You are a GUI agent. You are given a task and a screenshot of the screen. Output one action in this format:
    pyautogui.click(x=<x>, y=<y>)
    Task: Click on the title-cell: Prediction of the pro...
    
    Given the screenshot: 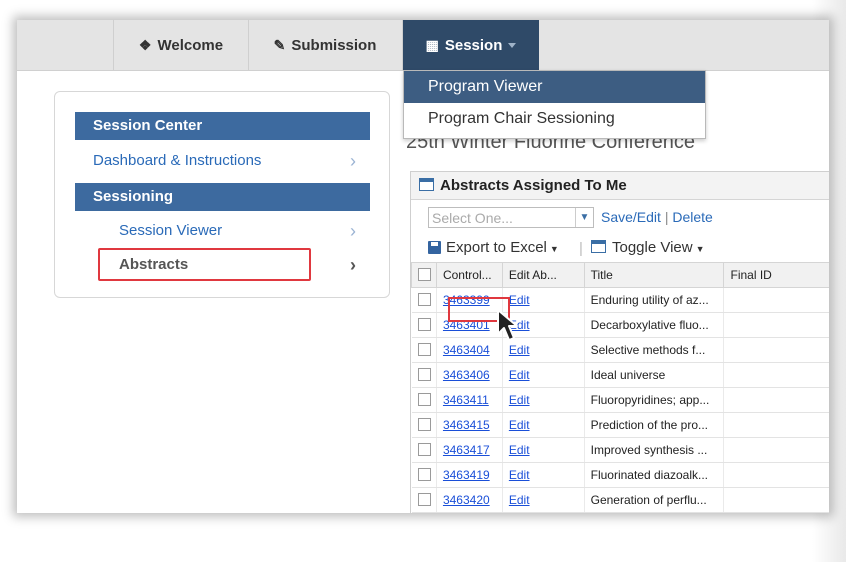 What is the action you would take?
    pyautogui.click(x=654, y=425)
    